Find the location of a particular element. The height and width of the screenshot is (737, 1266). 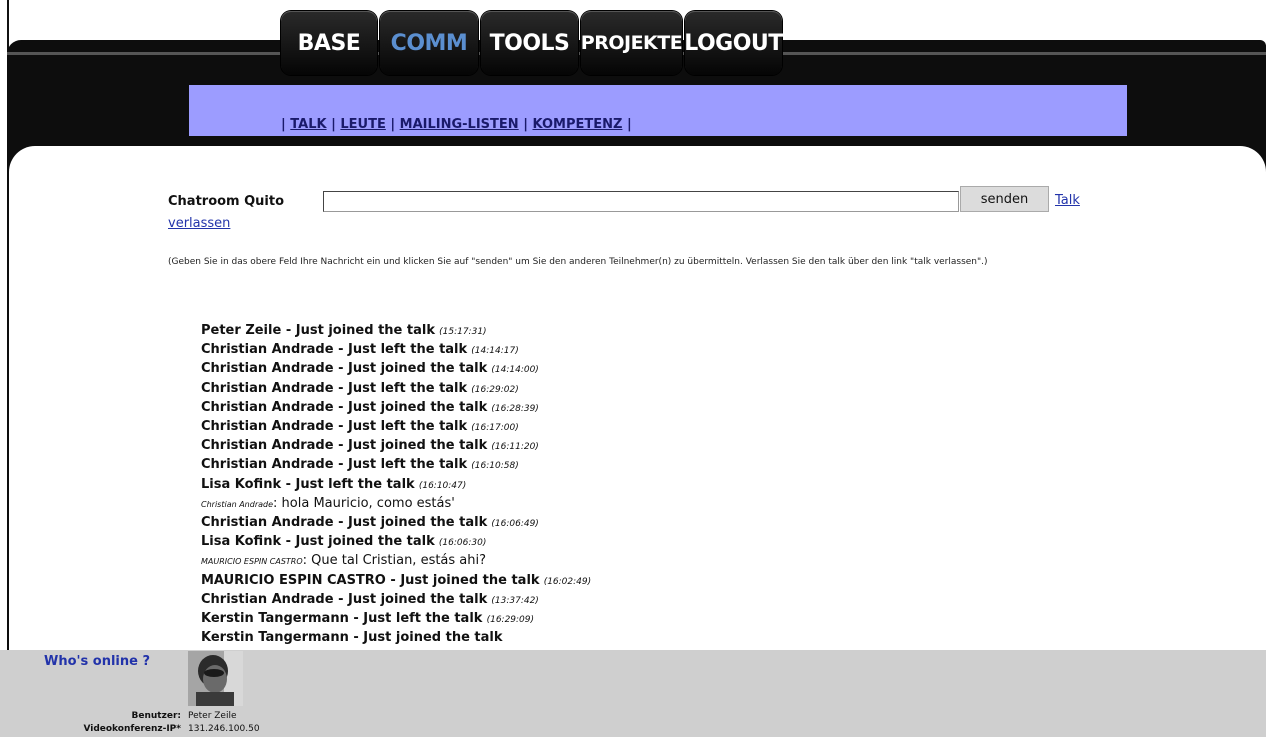

event-time: (15:17:31) is located at coordinates (463, 332).